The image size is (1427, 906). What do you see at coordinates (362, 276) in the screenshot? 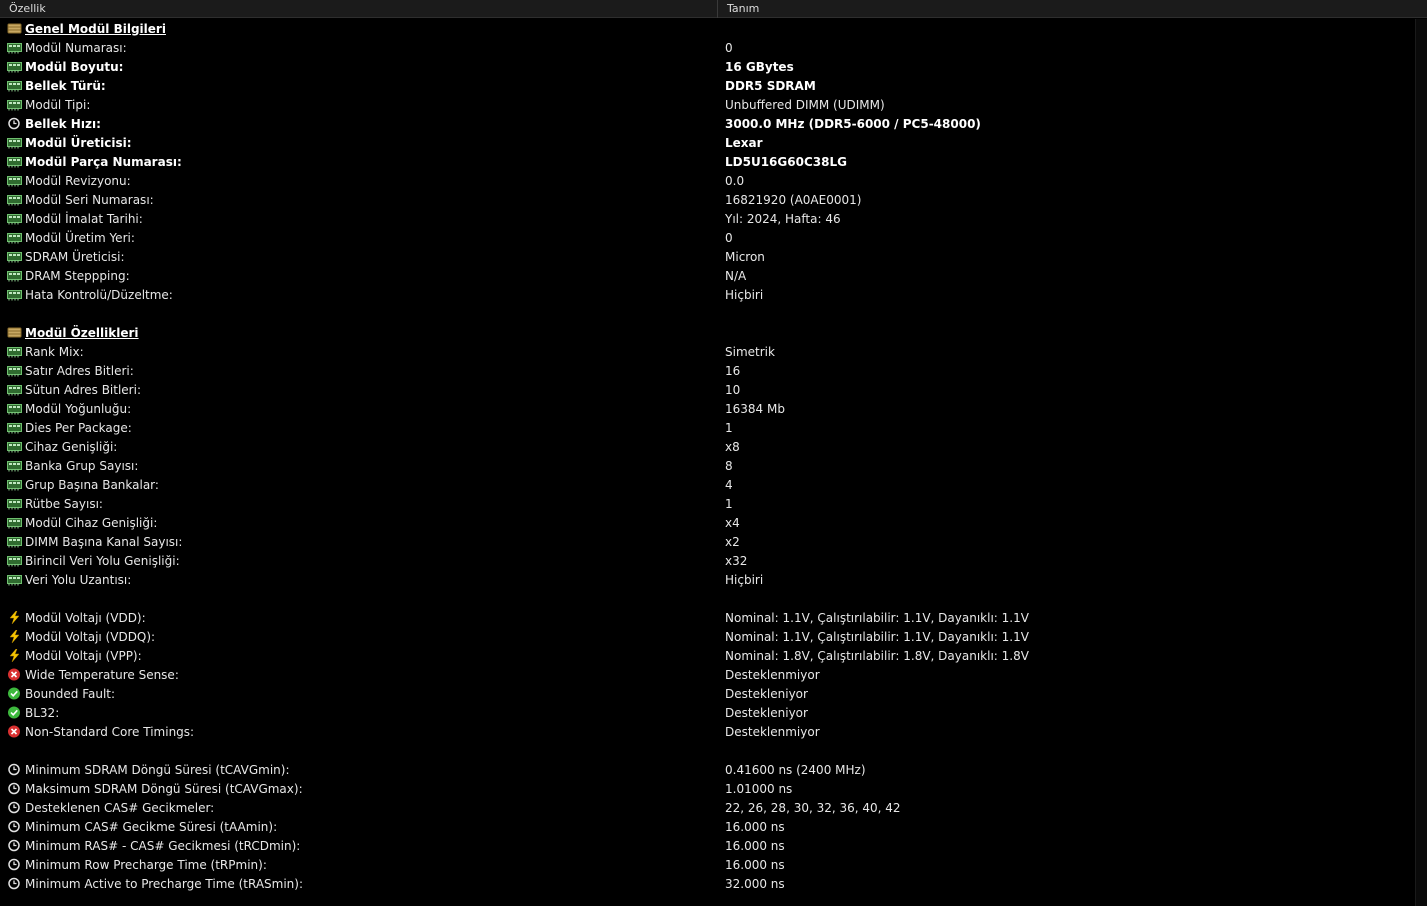
I see `property-cell: DRAM Steppping:` at bounding box center [362, 276].